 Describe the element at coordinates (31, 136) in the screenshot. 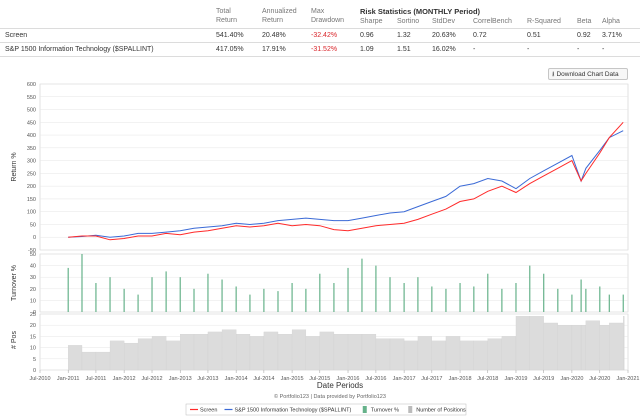

I see `return-tick-label: 400` at that location.